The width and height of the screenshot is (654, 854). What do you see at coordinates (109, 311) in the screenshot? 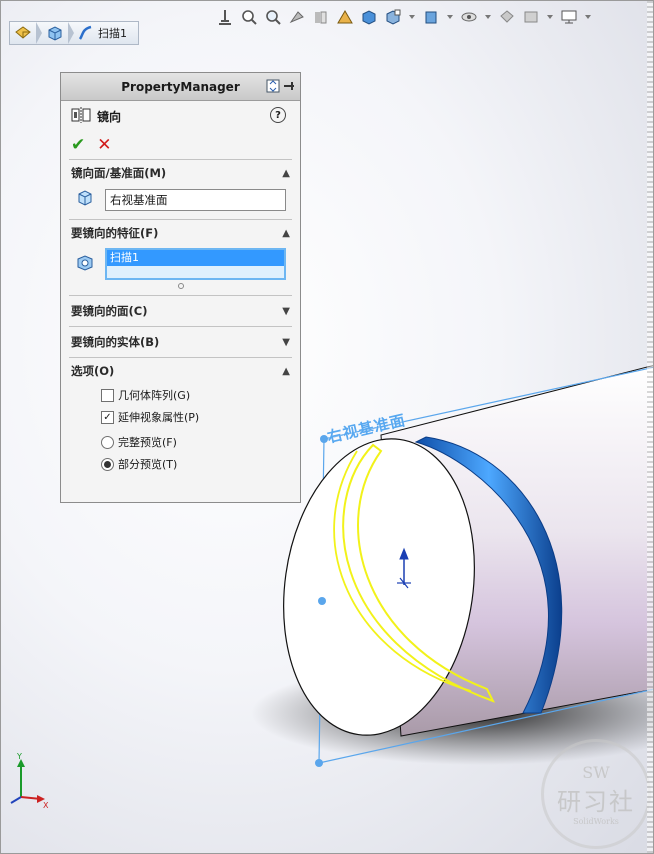
I see `group-title: 要镜向的面(C)` at bounding box center [109, 311].